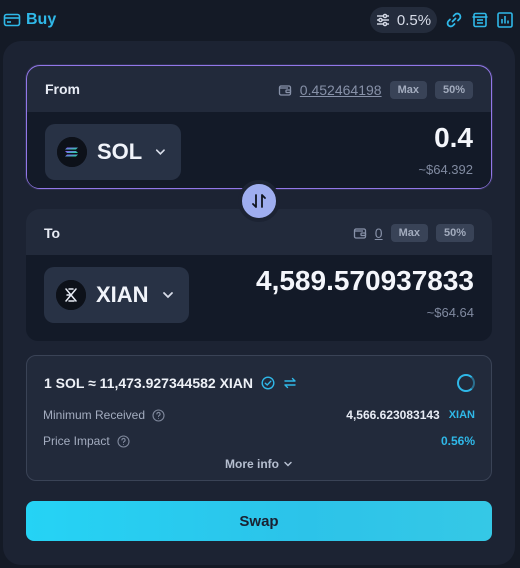 Image resolution: width=520 pixels, height=568 pixels. What do you see at coordinates (382, 20) in the screenshot?
I see `sliders-icon` at bounding box center [382, 20].